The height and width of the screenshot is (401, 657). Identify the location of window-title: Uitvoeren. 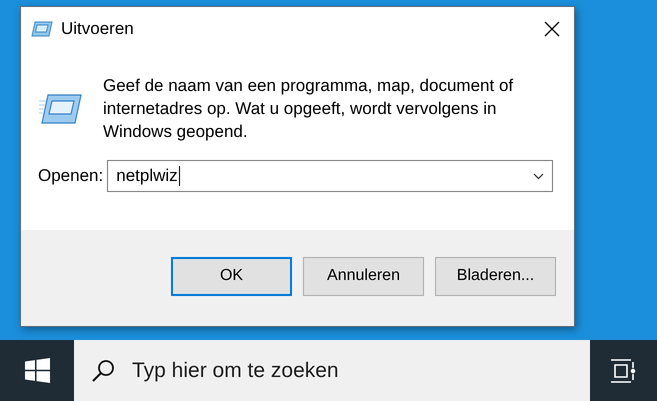
(98, 29).